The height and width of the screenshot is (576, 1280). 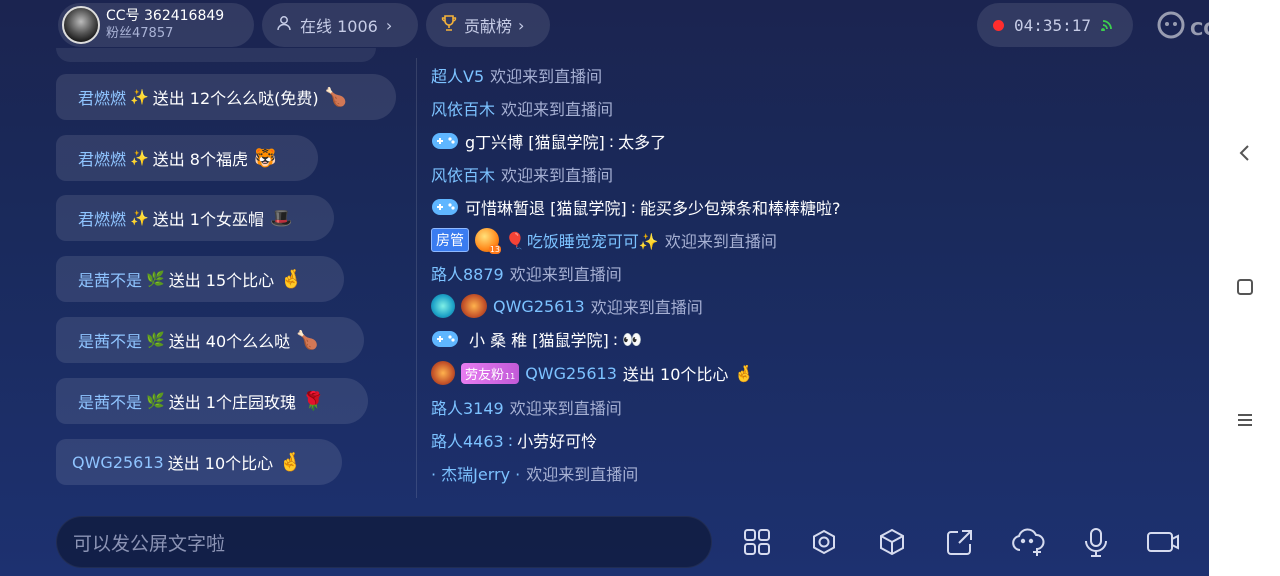 I want to click on share-icon, so click(x=960, y=542).